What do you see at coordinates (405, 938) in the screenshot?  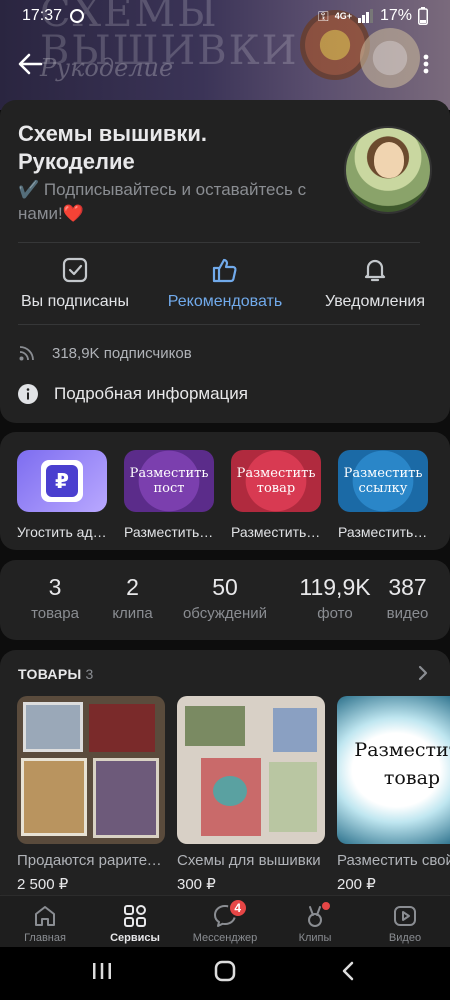 I see `tab-label: Видео` at bounding box center [405, 938].